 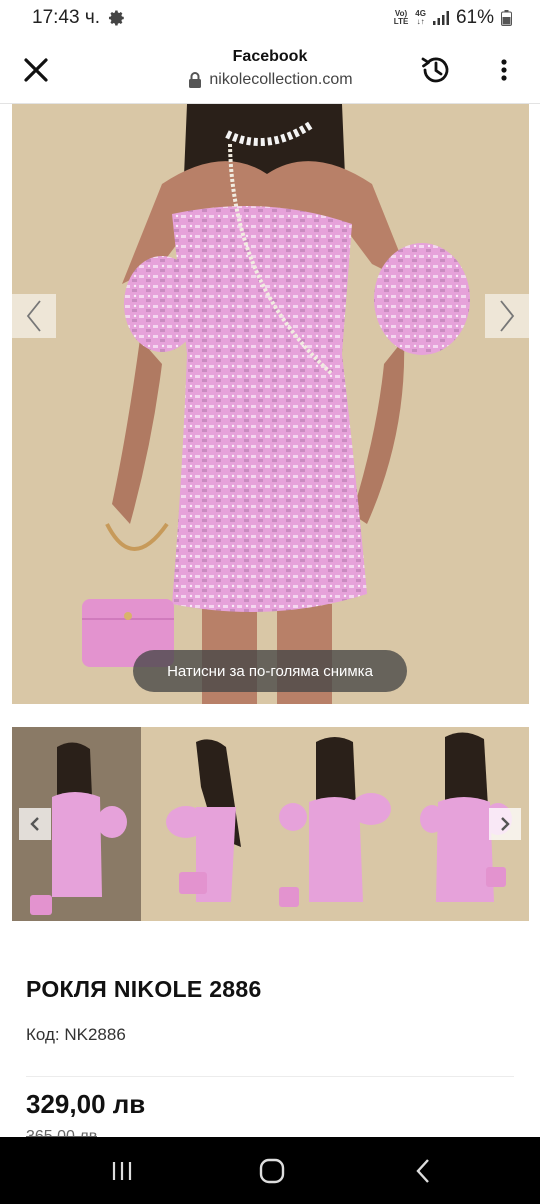 I want to click on divider, so click(x=270, y=1076).